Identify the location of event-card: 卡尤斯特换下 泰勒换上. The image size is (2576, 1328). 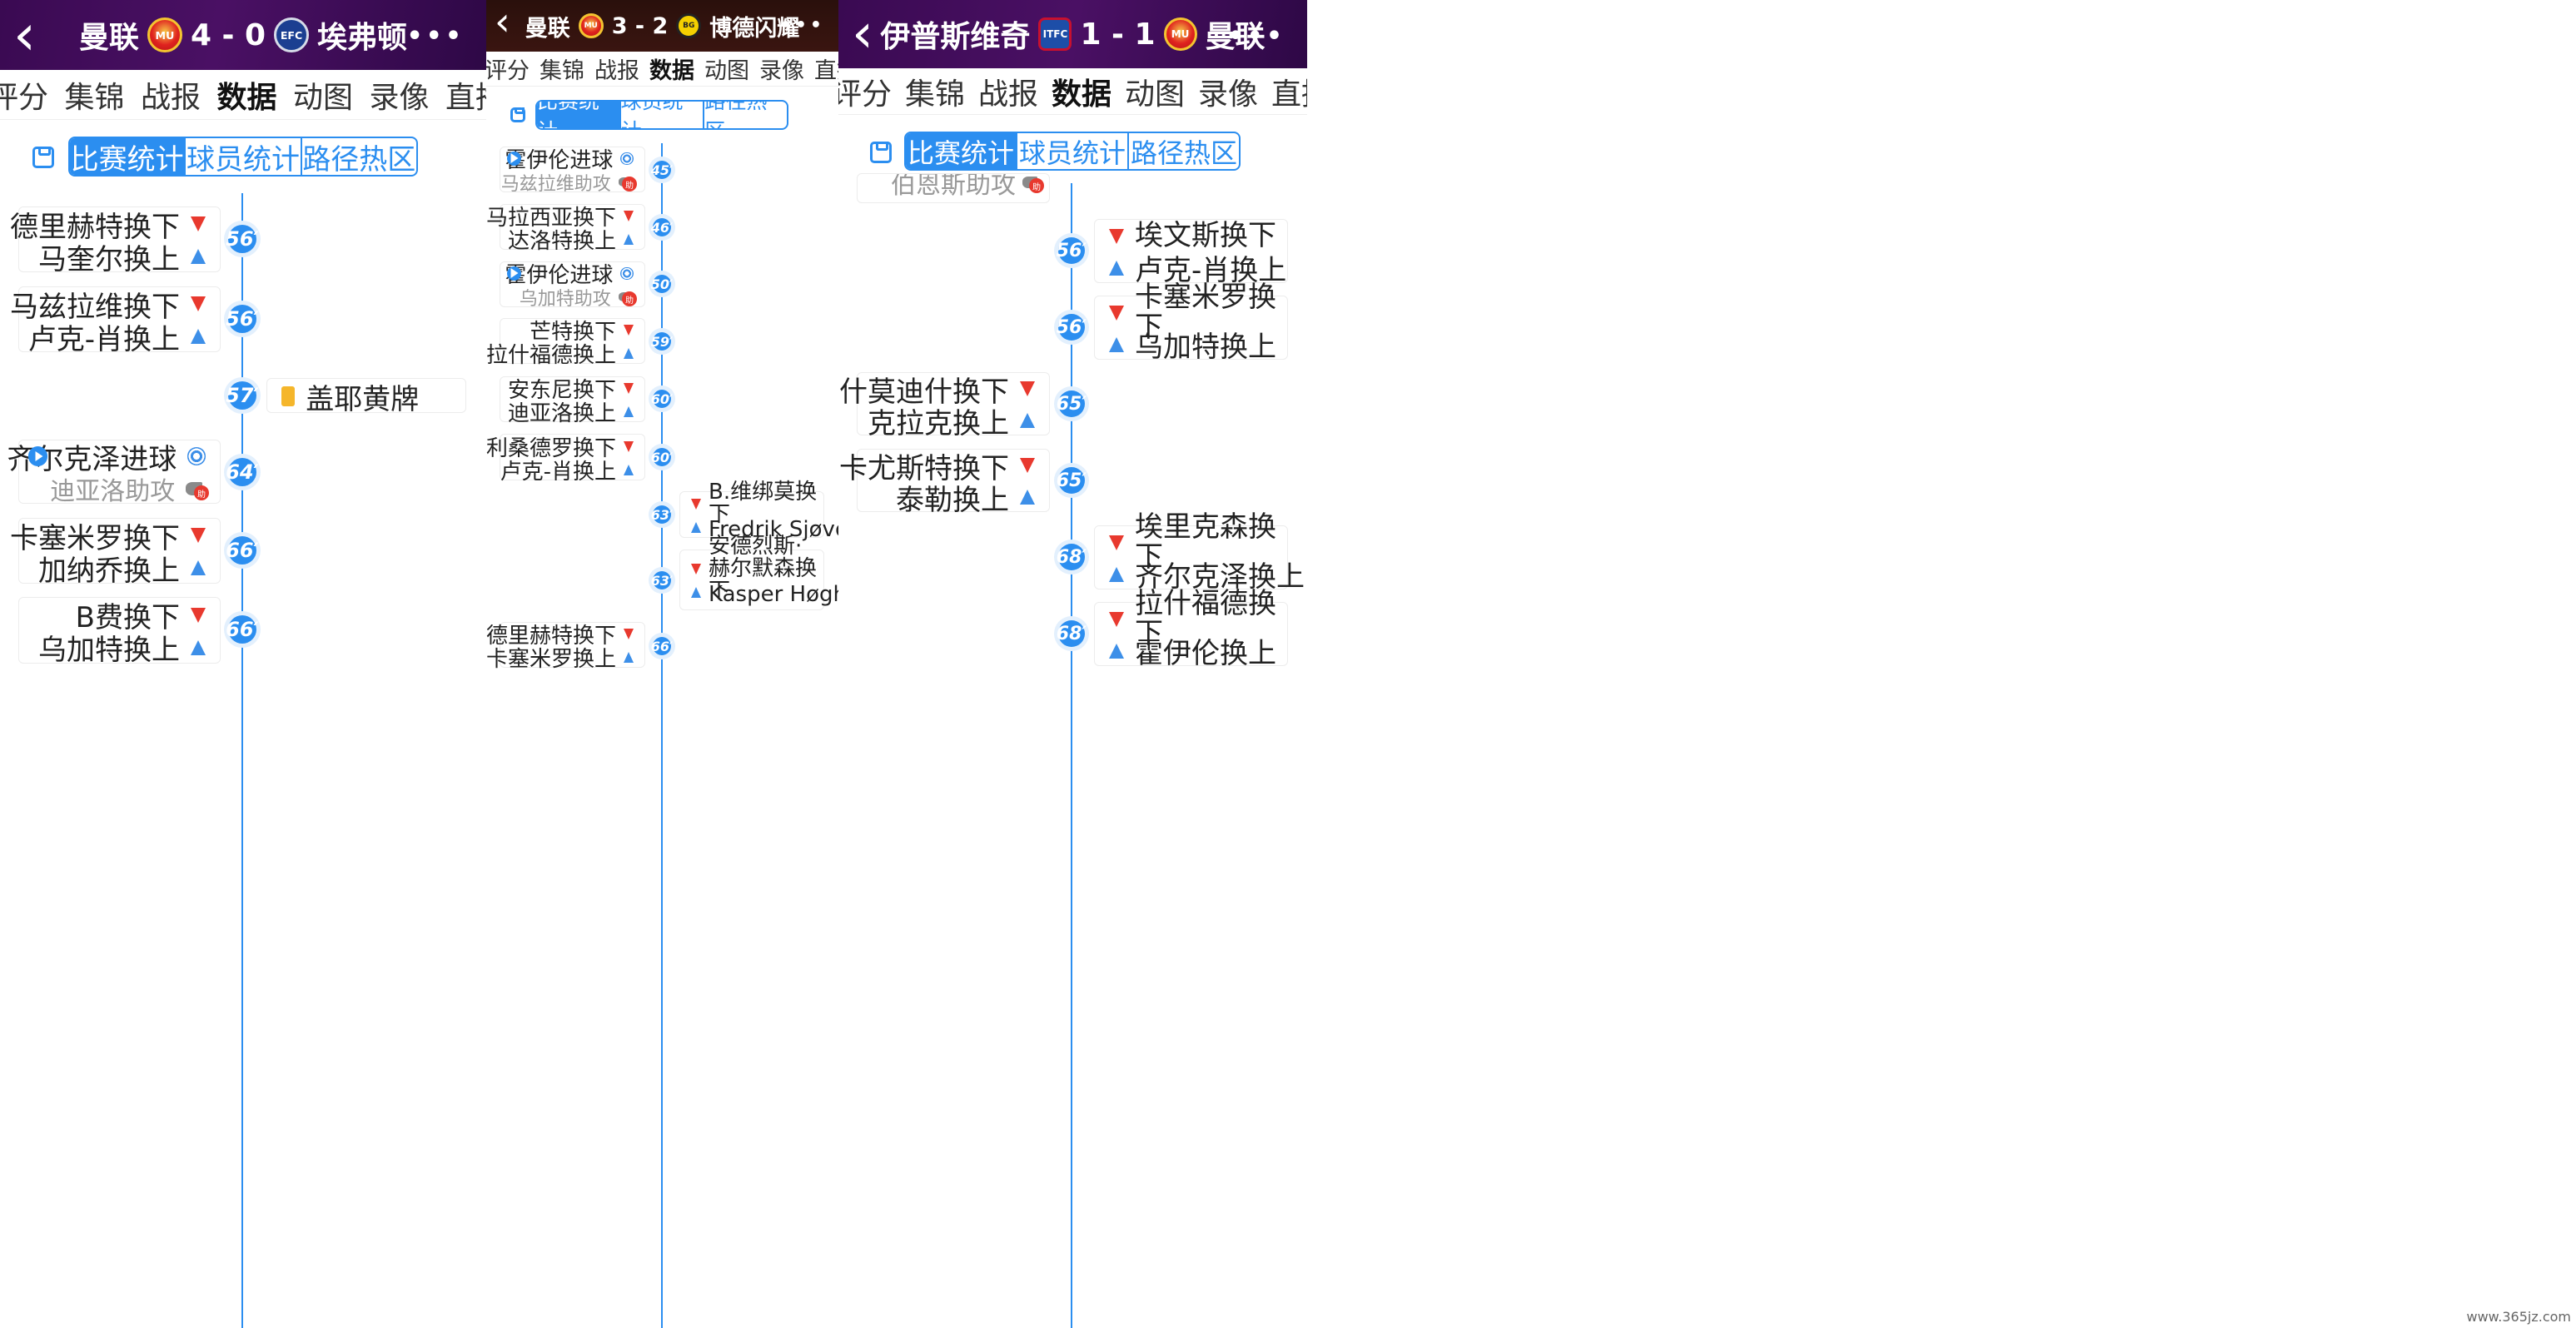
(944, 483).